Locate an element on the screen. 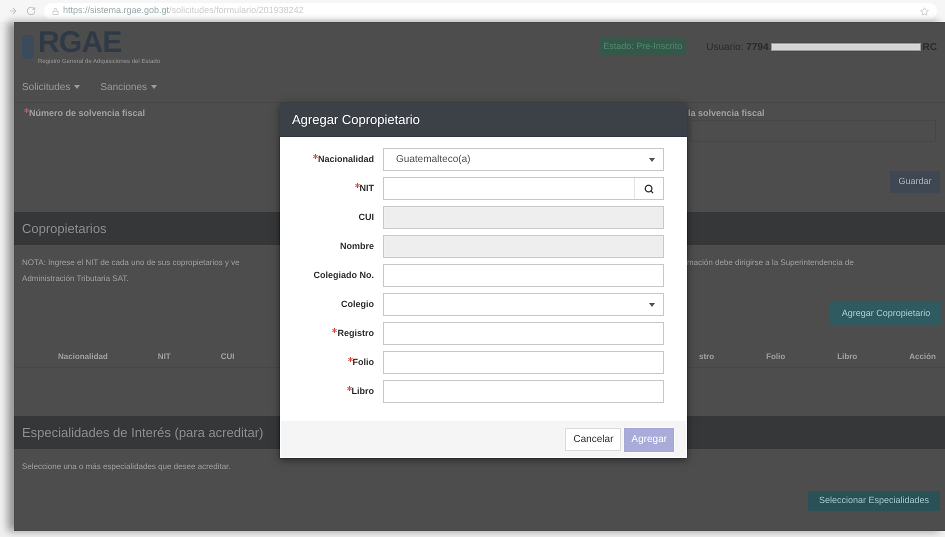 This screenshot has height=537, width=945. note-text: mación debe dirigirse a la Superintendencia de is located at coordinates (770, 263).